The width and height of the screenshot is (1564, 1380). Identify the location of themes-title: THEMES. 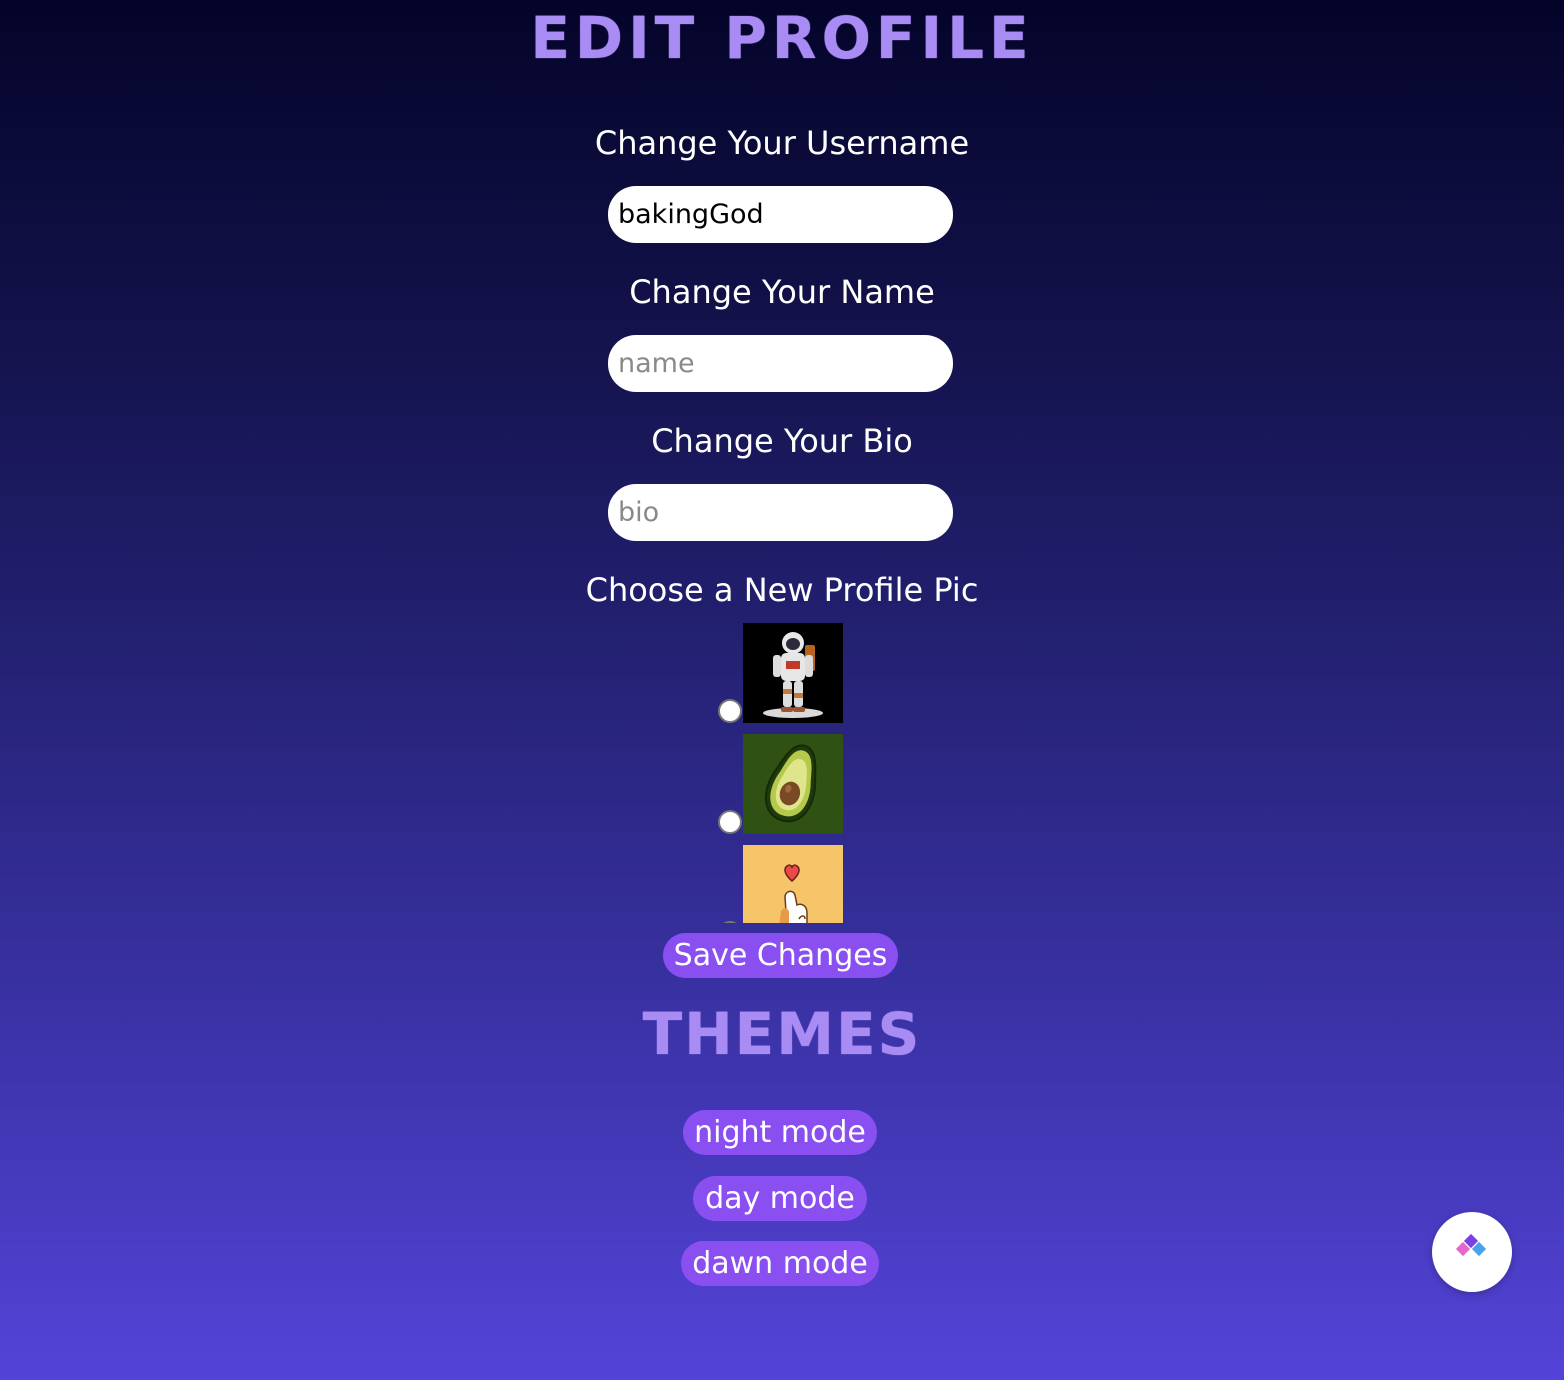
(782, 1034).